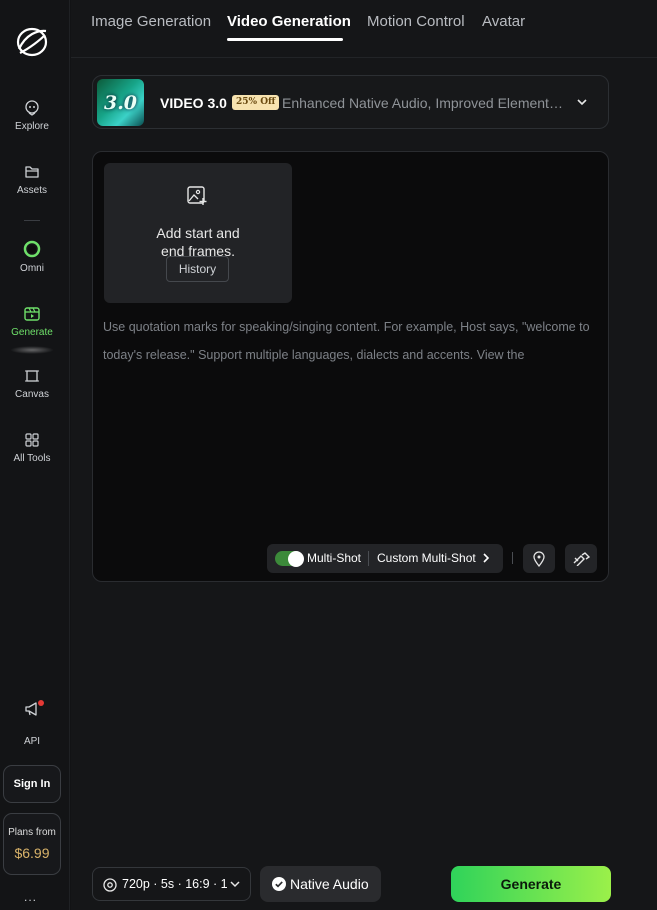 This screenshot has width=657, height=910. What do you see at coordinates (175, 884) in the screenshot?
I see `video-settings-summary: 720p · 5s · 16:9 · 1` at bounding box center [175, 884].